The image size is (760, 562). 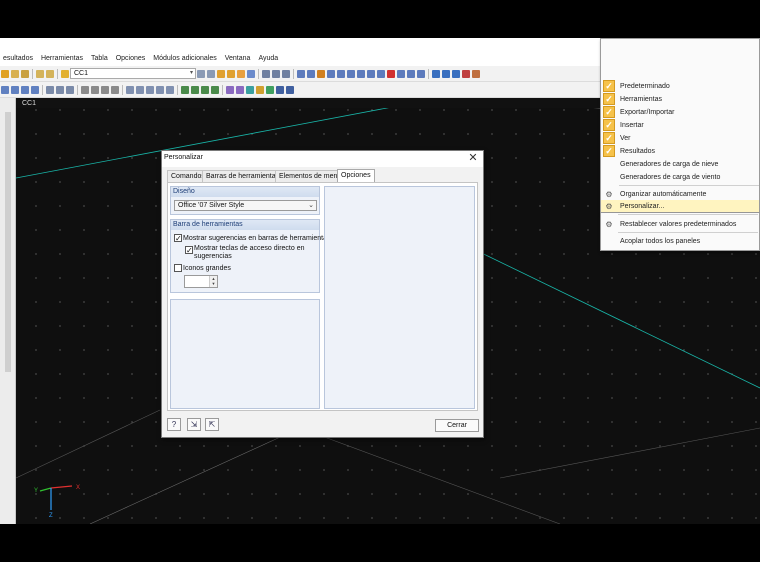 I want to click on folder-icon, so click(x=25, y=73).